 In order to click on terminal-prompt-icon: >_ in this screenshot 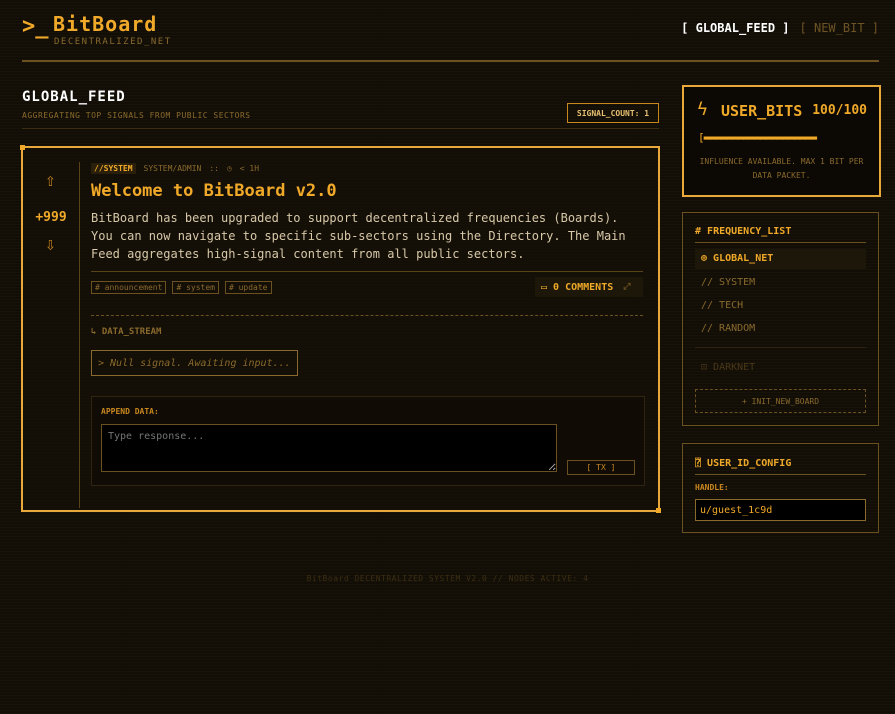, I will do `click(35, 26)`.